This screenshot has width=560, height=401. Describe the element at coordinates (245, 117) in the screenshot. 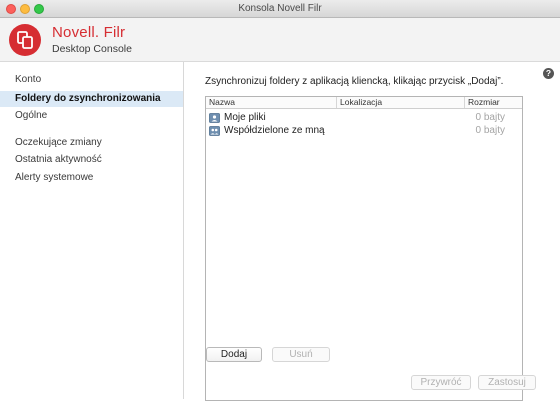

I see `row-name-text: Moje pliki` at that location.